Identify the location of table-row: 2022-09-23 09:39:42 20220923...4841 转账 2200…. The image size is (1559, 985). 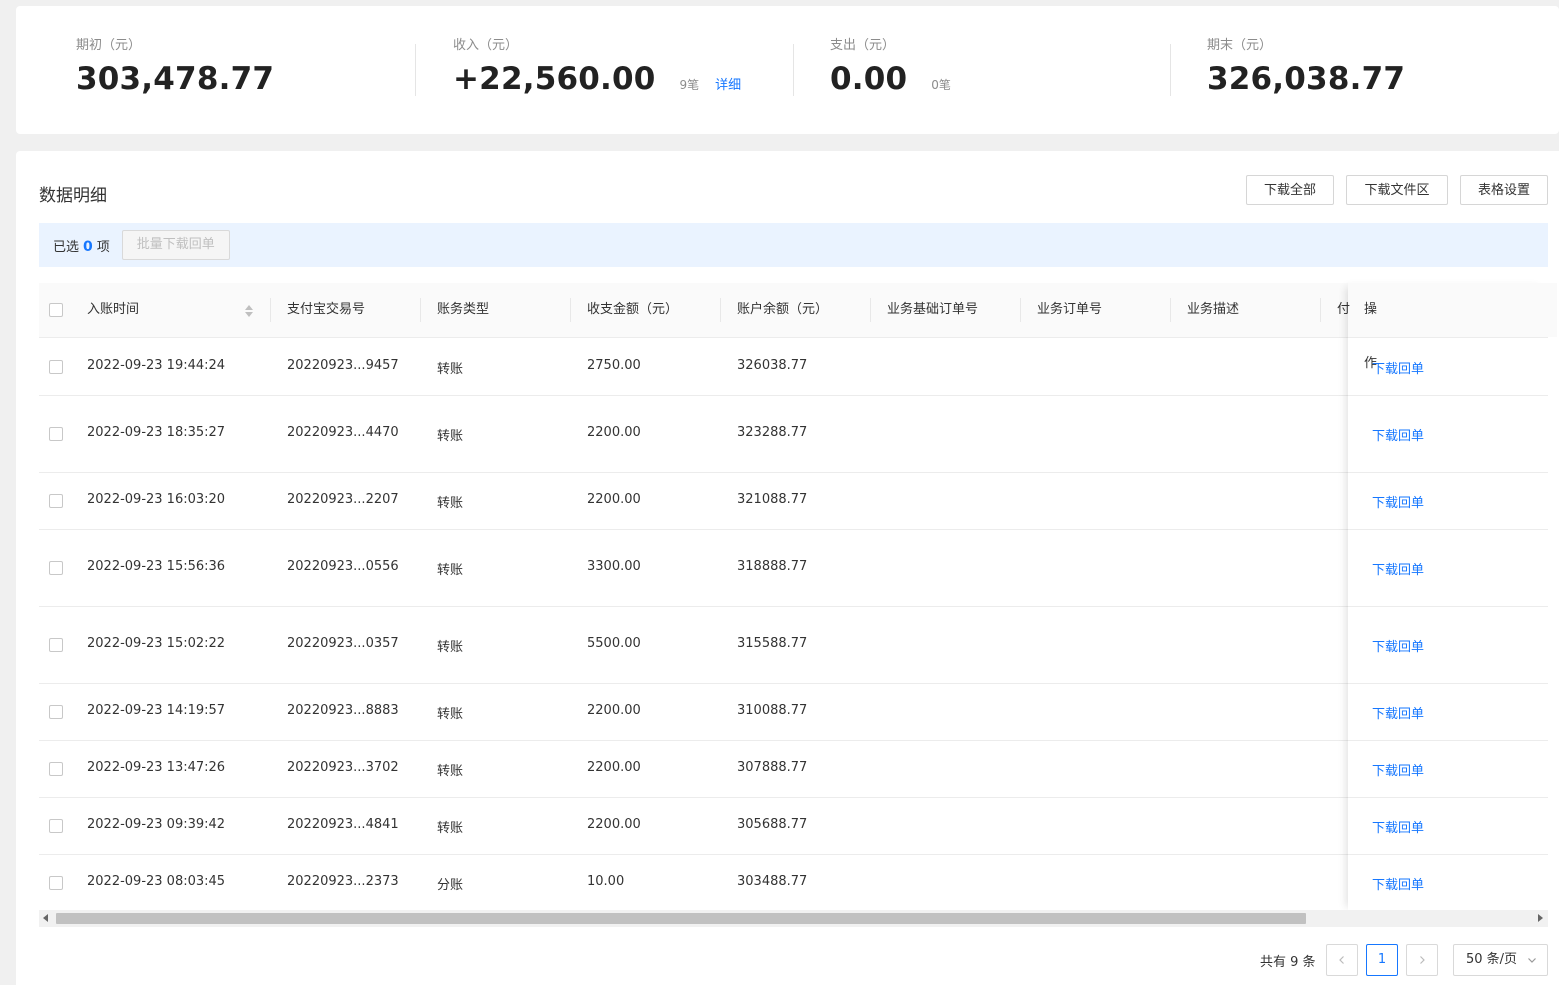
(793, 826).